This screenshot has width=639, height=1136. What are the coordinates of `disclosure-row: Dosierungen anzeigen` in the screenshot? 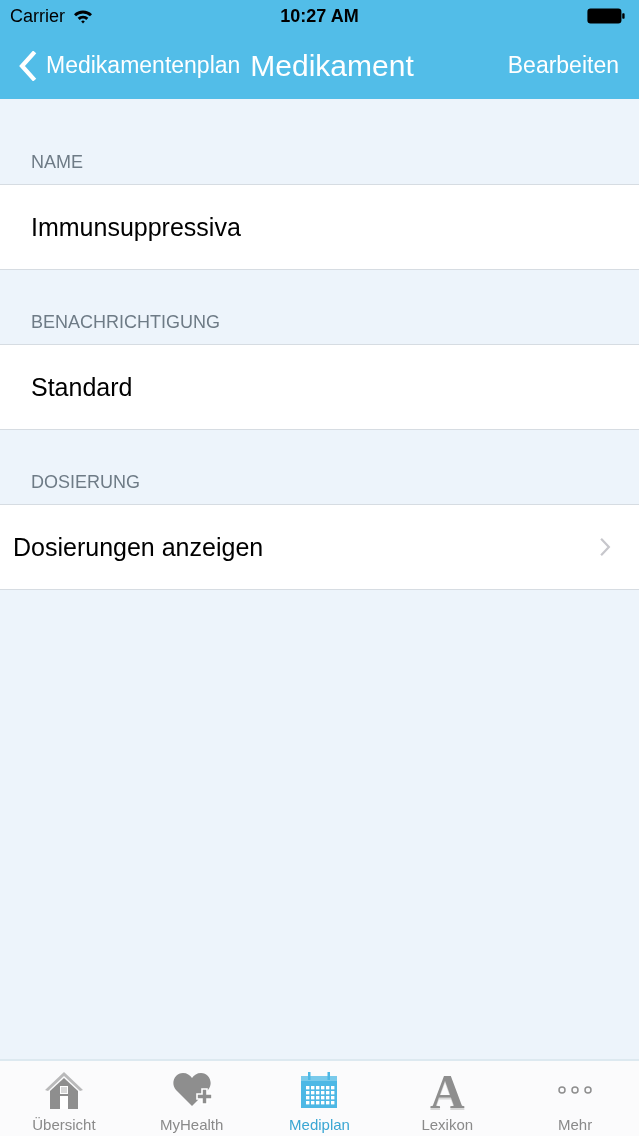 It's located at (319, 547).